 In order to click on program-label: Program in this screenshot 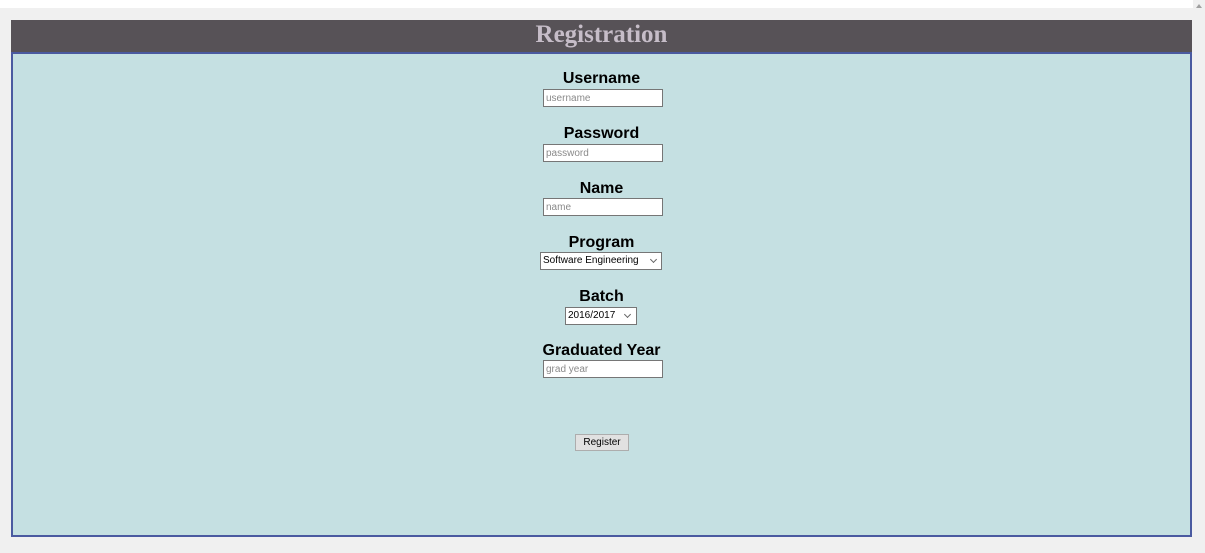, I will do `click(601, 242)`.